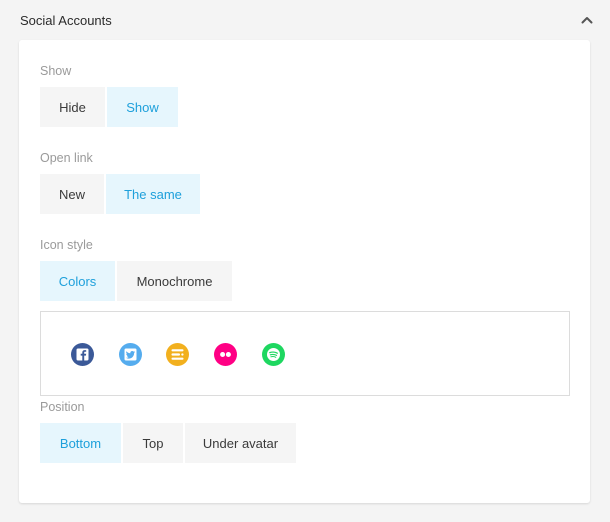 The height and width of the screenshot is (522, 610). I want to click on icon-preview-box, so click(305, 353).